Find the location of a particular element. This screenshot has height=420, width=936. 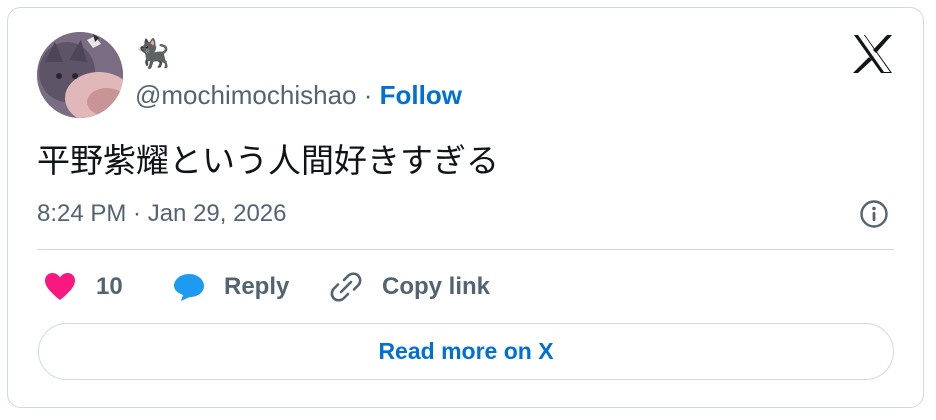

info-icon is located at coordinates (874, 214).